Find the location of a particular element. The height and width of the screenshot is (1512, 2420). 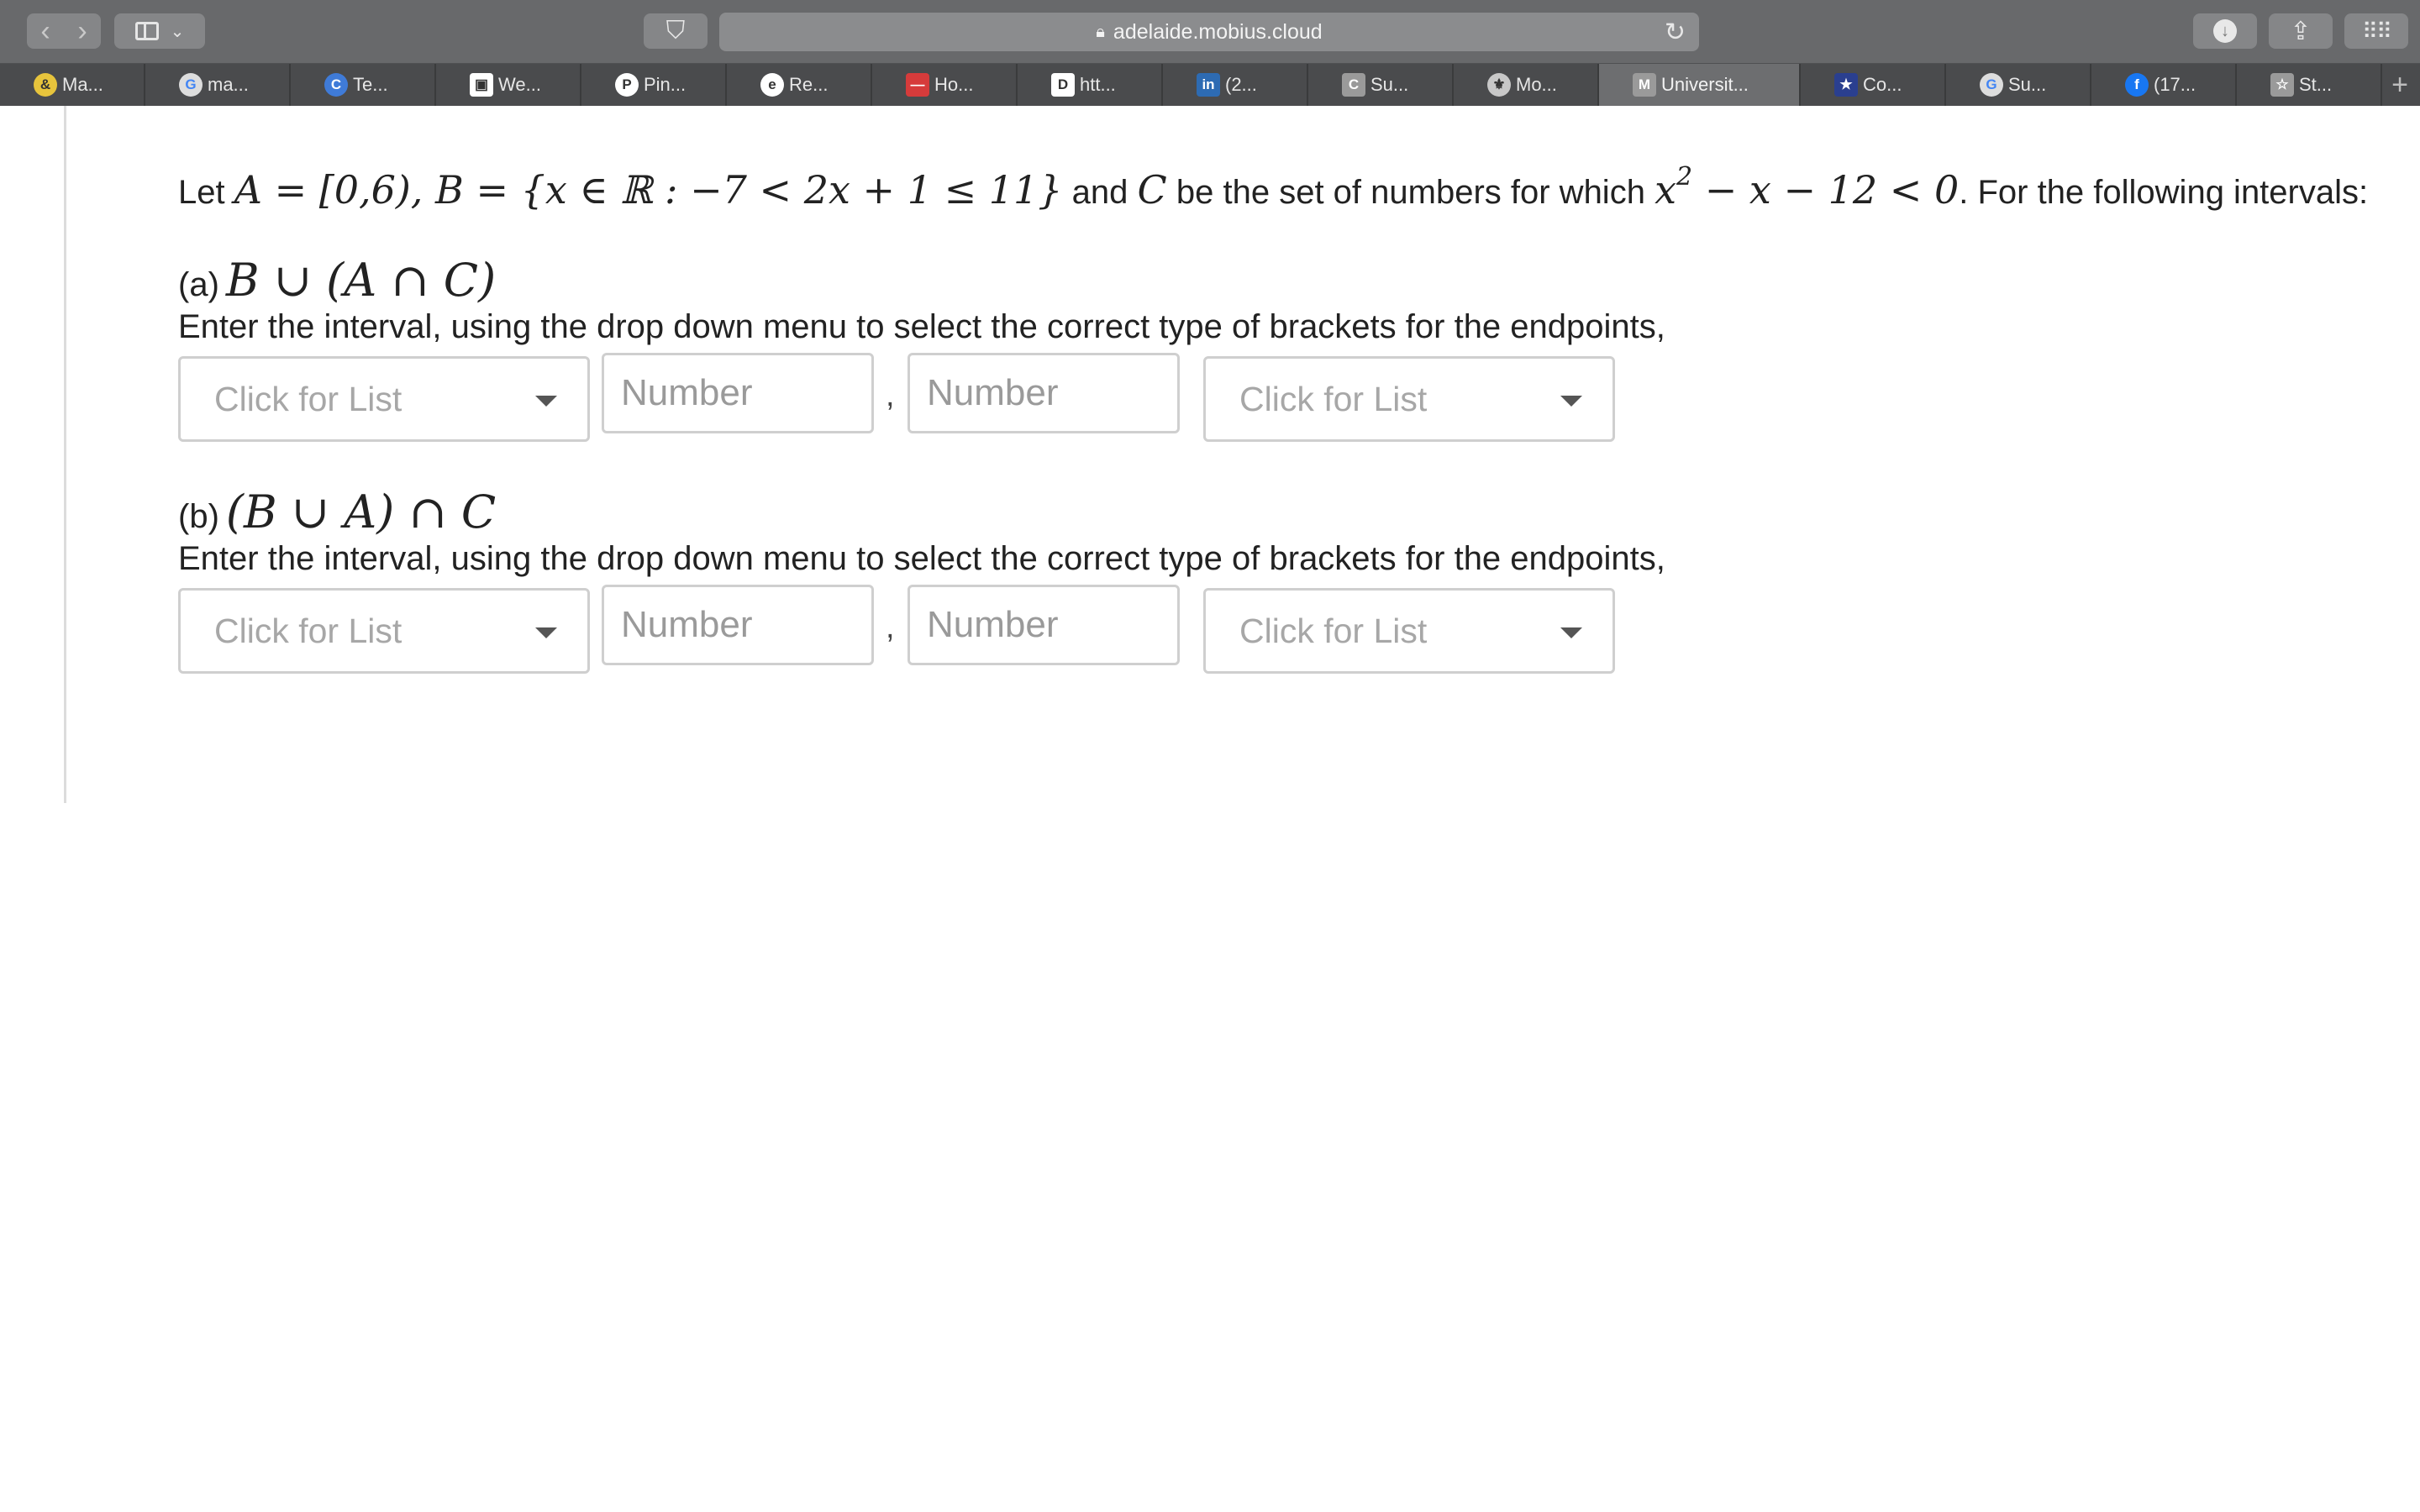

exponent: 2 is located at coordinates (1684, 177).